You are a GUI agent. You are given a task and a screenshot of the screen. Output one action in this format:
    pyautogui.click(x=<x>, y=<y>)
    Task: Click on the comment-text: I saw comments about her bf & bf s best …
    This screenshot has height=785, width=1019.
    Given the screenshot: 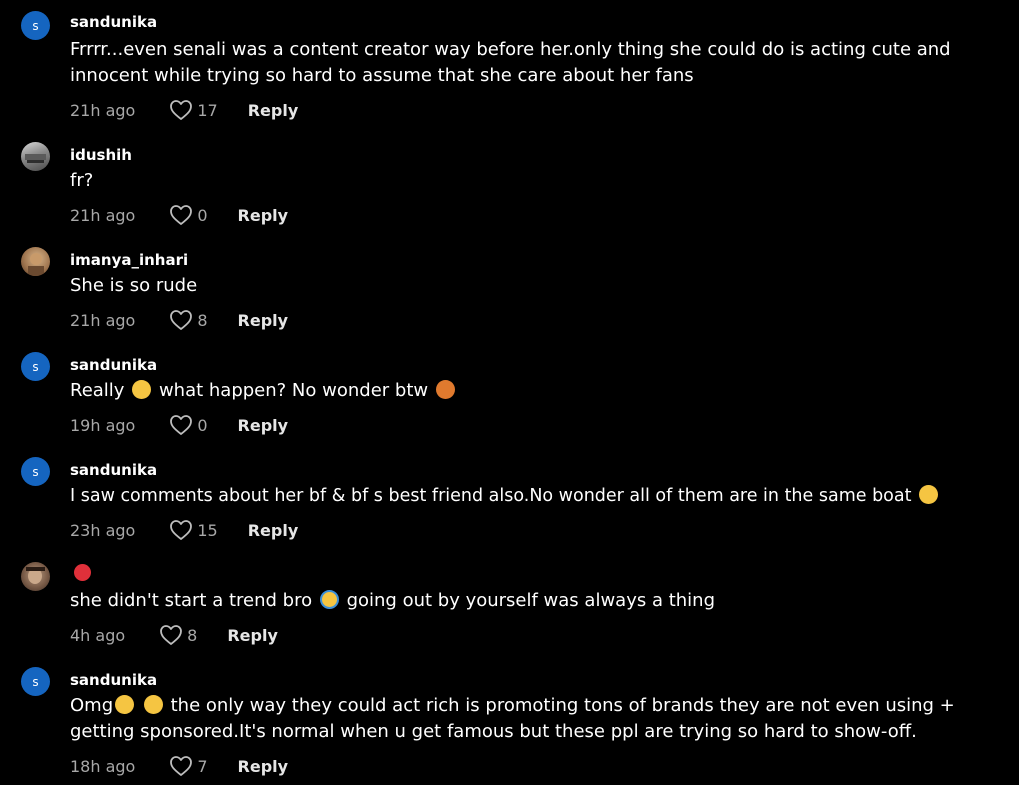 What is the action you would take?
    pyautogui.click(x=540, y=496)
    